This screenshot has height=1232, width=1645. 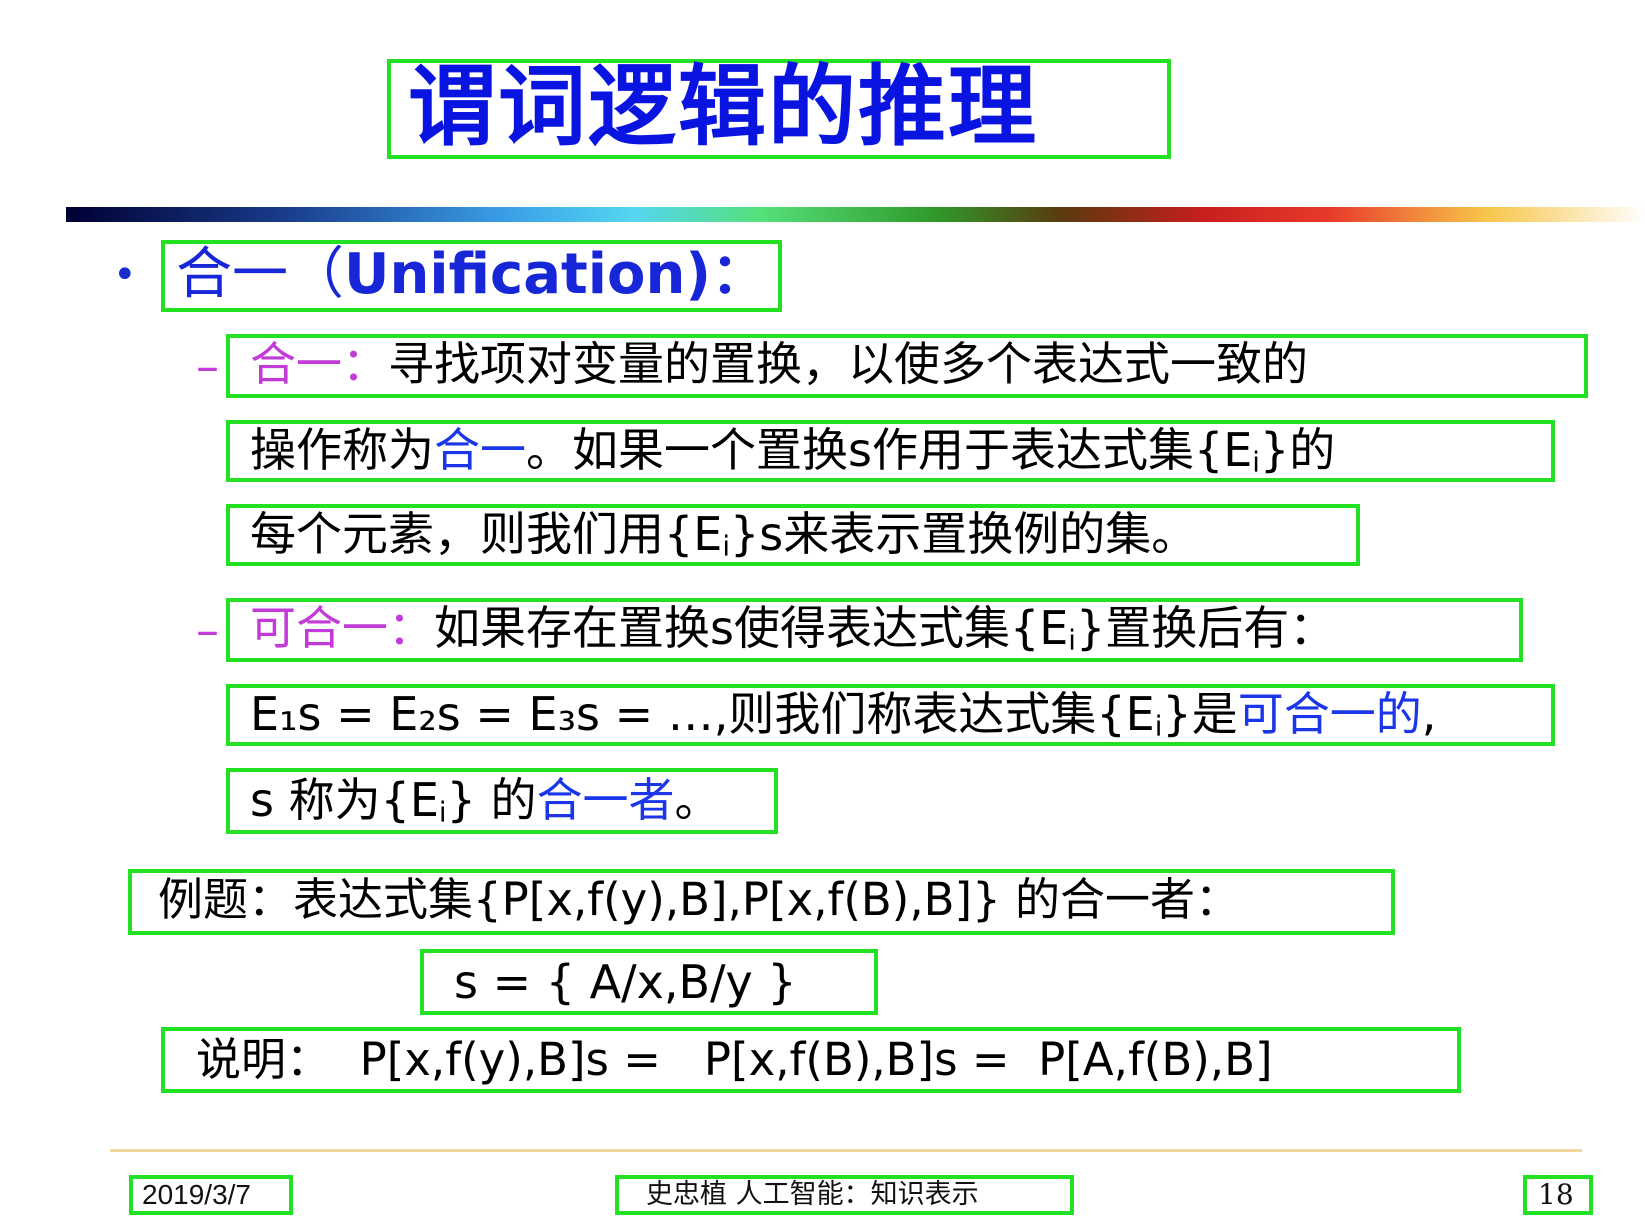 What do you see at coordinates (196, 1194) in the screenshot?
I see `footer-date: 2019/3/7` at bounding box center [196, 1194].